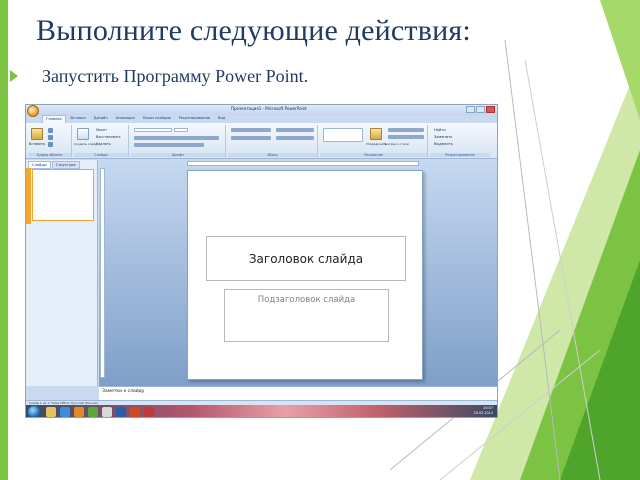  Describe the element at coordinates (443, 144) in the screenshot. I see `select-button: Выделить` at that location.